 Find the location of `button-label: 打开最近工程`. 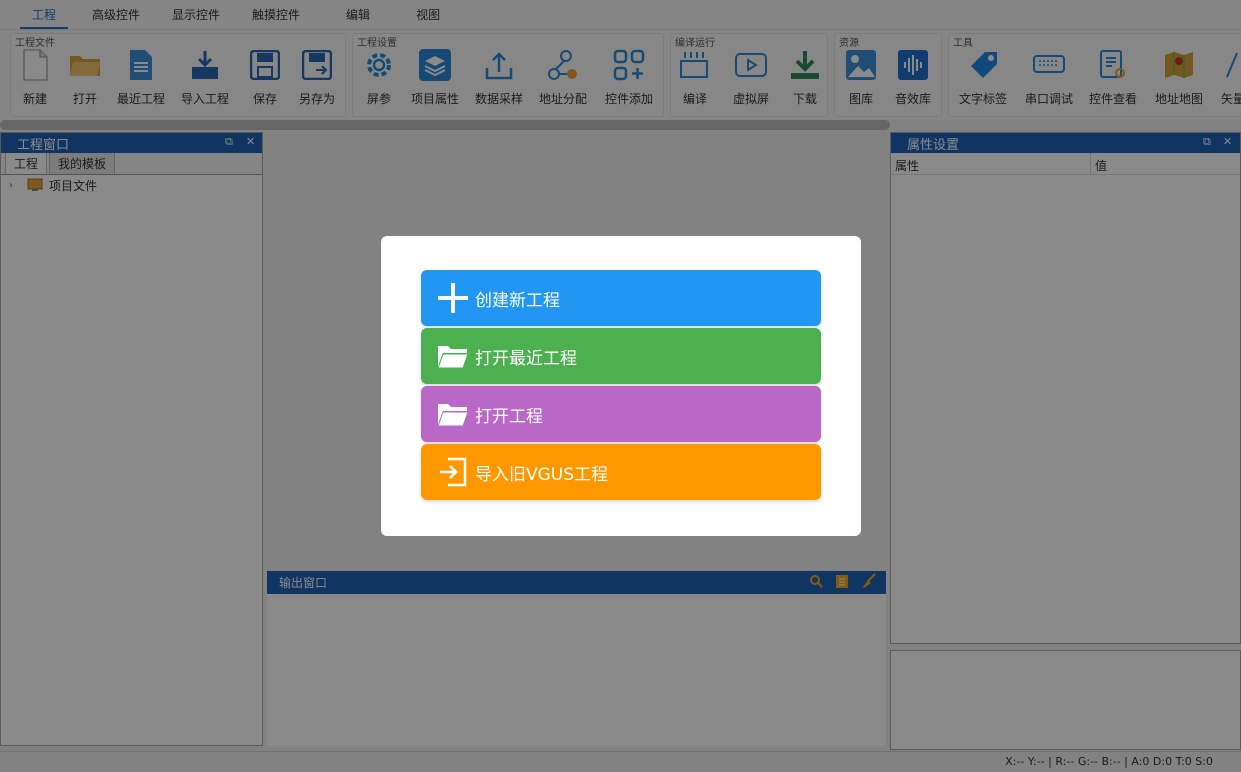

button-label: 打开最近工程 is located at coordinates (526, 358).